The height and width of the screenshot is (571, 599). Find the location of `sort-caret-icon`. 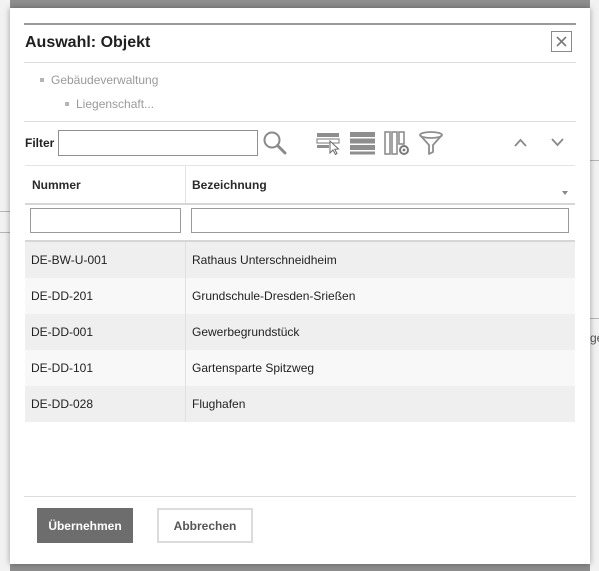

sort-caret-icon is located at coordinates (565, 193).